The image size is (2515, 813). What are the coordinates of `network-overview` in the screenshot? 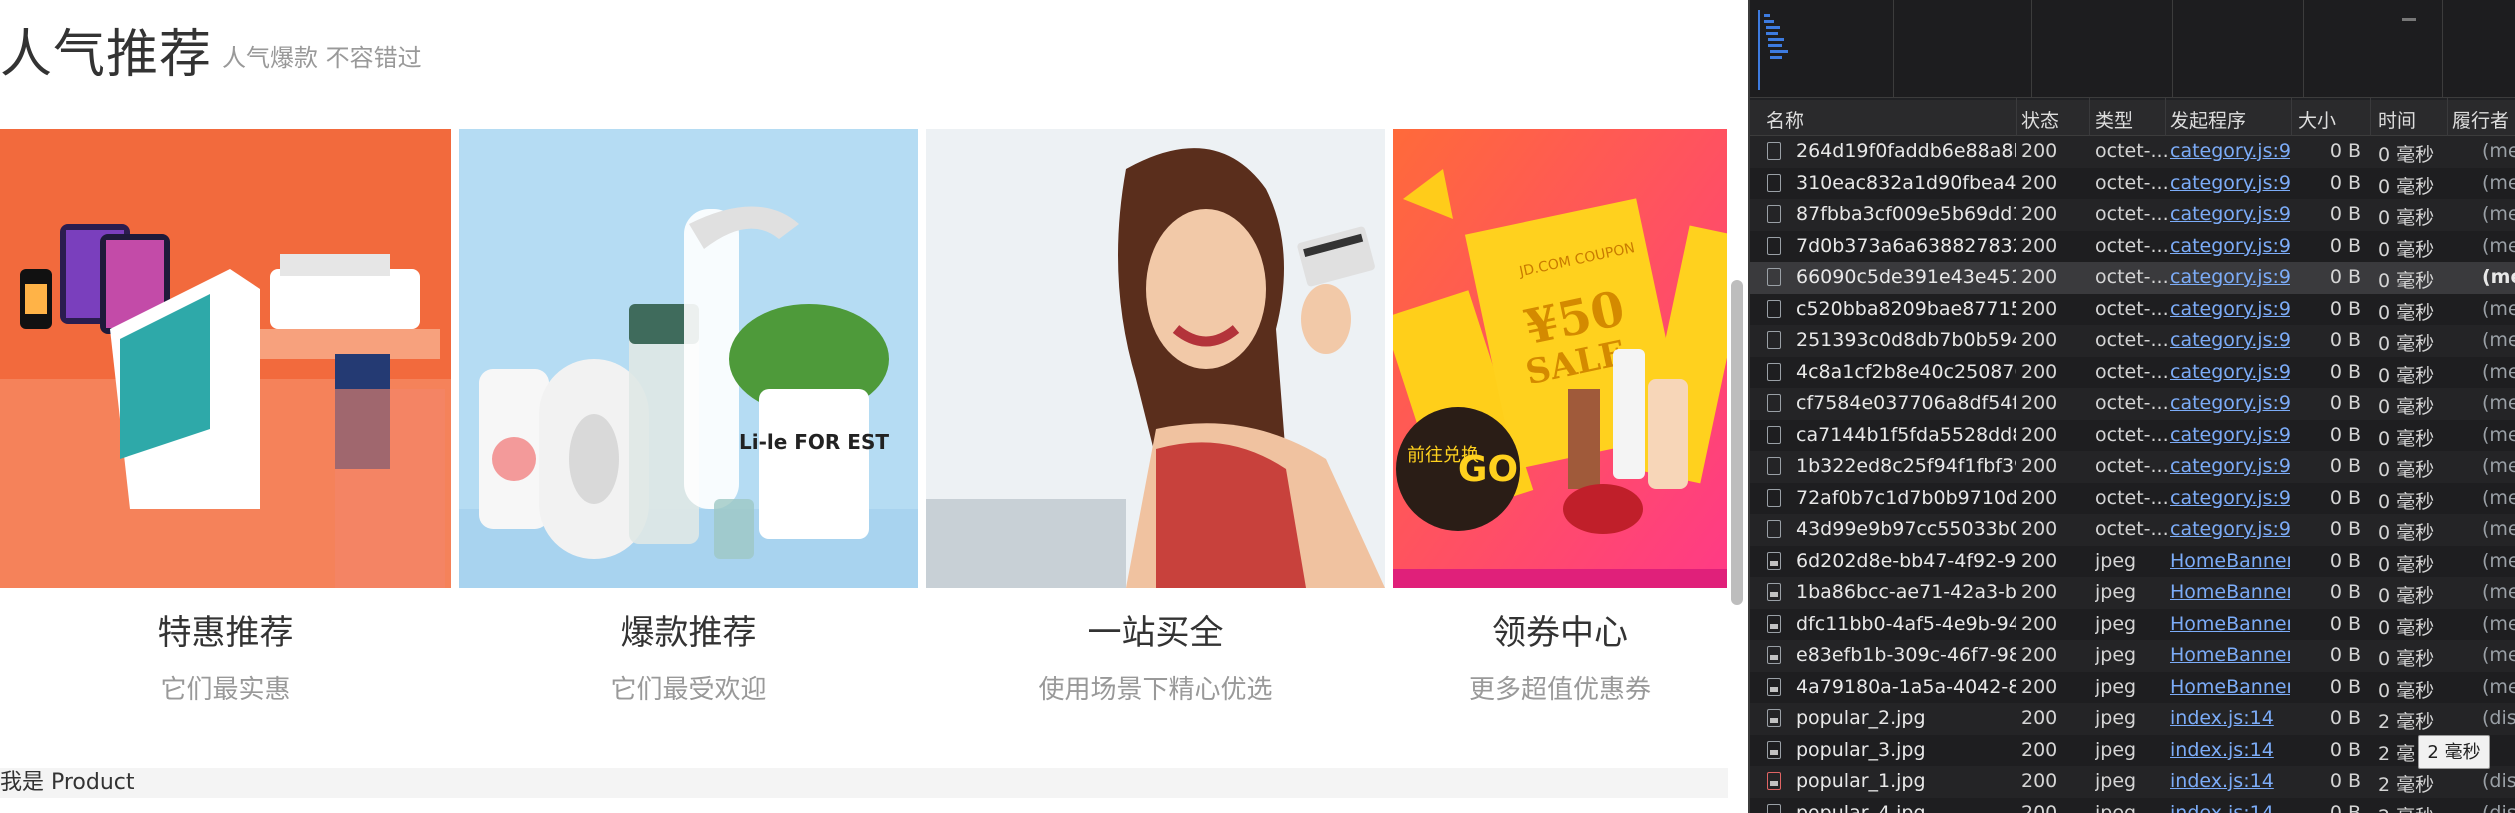 It's located at (2132, 49).